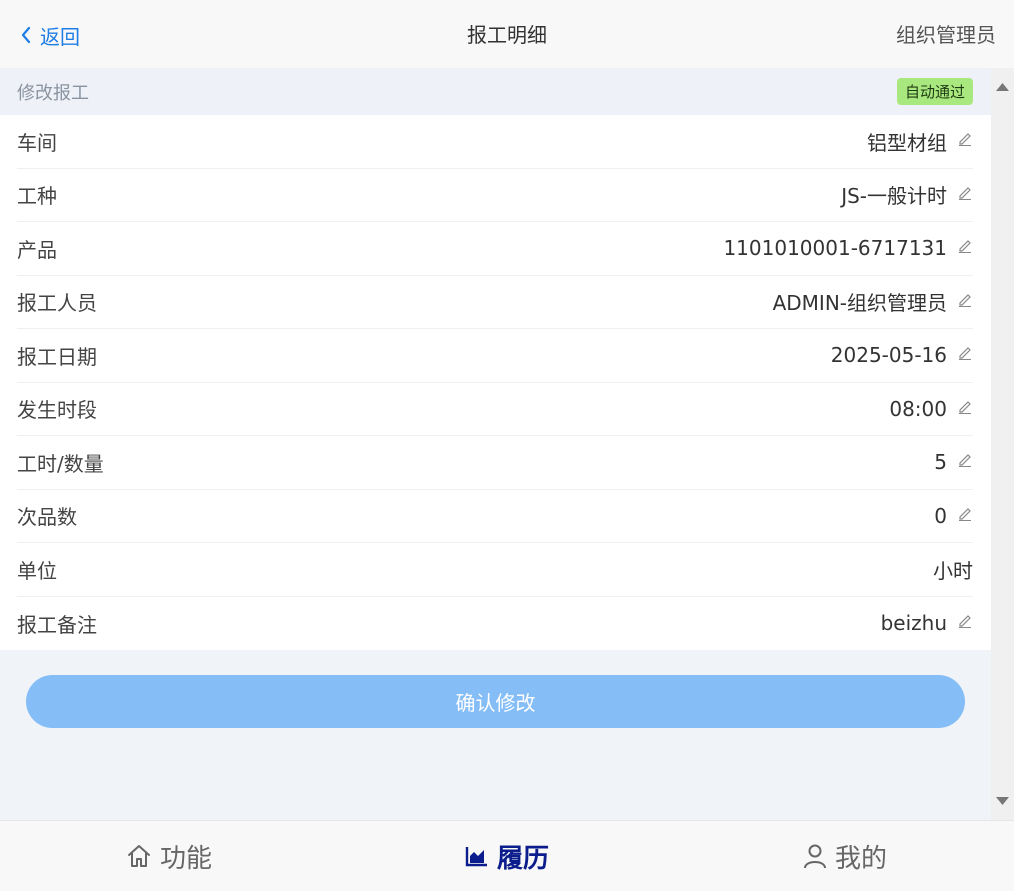 This screenshot has height=891, width=1014. I want to click on confirm-button: 确认修改, so click(495, 701).